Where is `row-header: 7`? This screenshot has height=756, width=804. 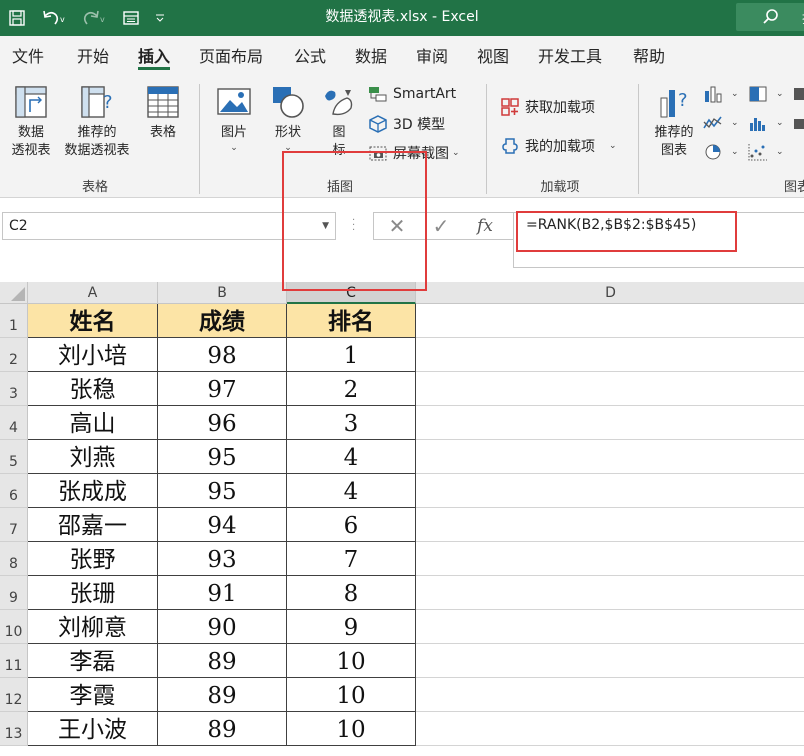 row-header: 7 is located at coordinates (14, 525).